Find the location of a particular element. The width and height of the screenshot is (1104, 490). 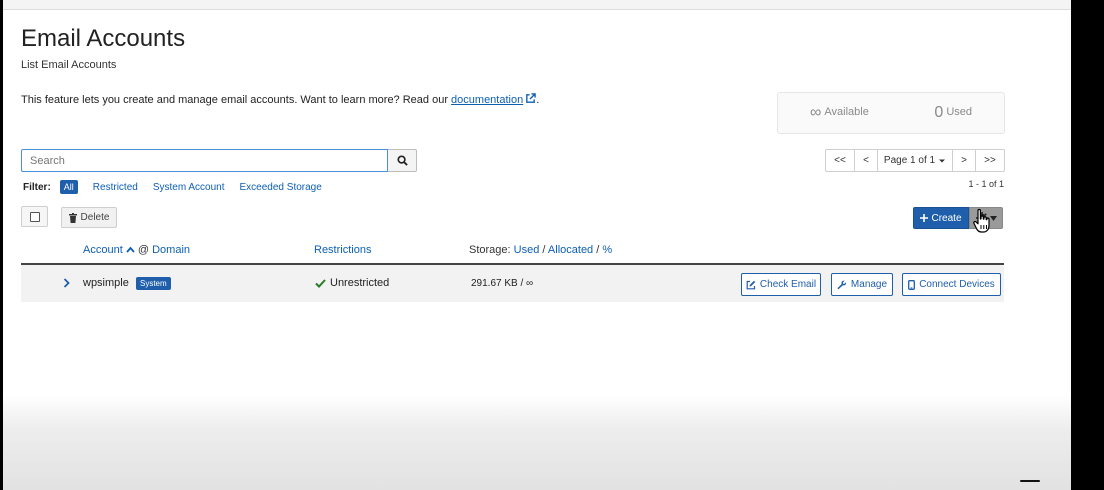

used-value: 0 is located at coordinates (939, 112).